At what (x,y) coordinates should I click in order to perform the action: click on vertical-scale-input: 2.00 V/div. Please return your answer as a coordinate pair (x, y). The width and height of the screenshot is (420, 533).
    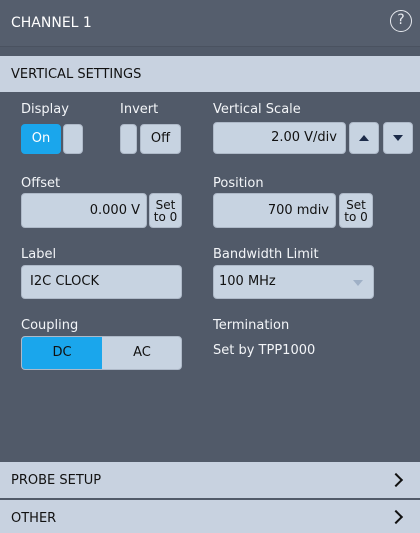
    Looking at the image, I should click on (279, 138).